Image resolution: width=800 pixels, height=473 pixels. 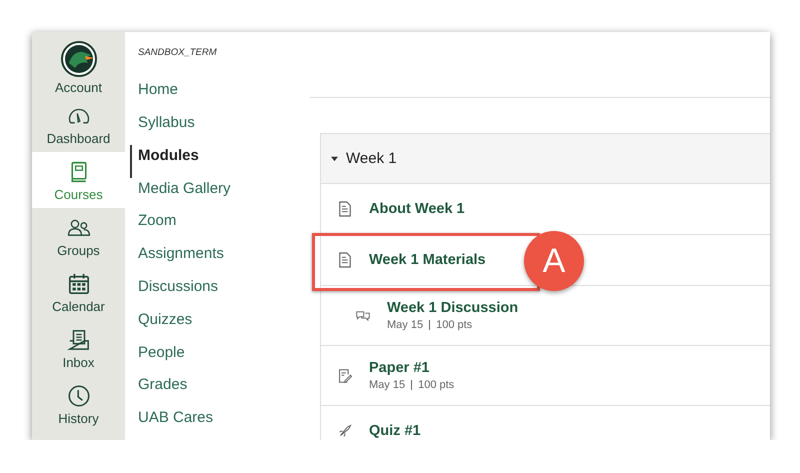 I want to click on course-nav-link: Modules, so click(x=220, y=161).